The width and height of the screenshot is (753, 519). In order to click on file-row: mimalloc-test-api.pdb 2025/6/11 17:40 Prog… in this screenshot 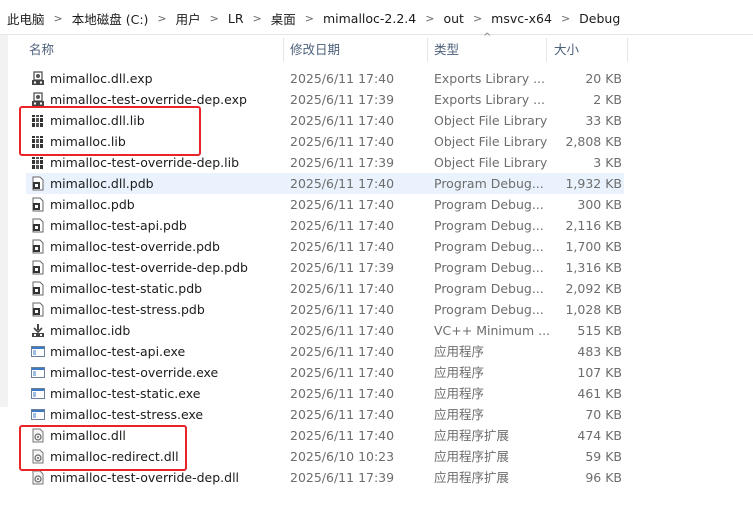, I will do `click(325, 225)`.